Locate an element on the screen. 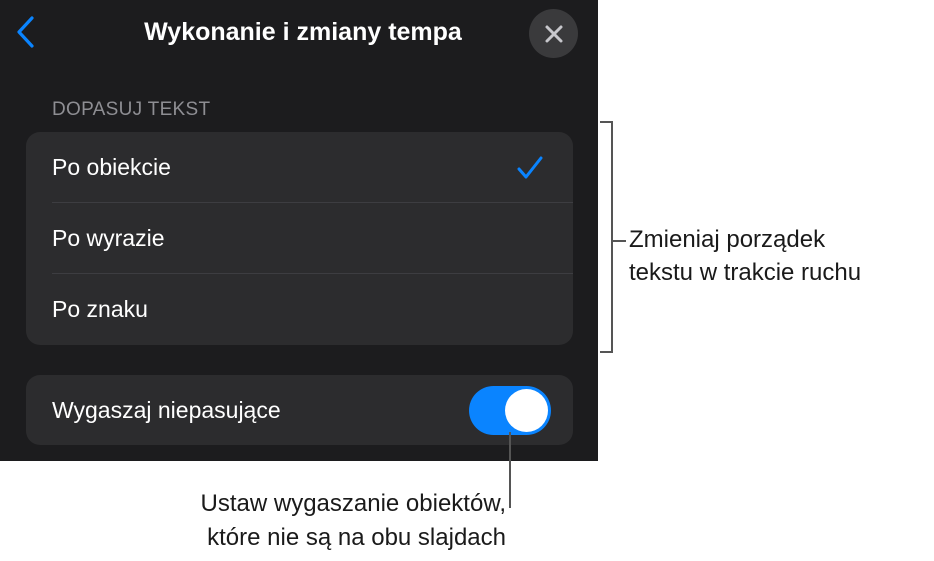  option-row-po-znaku: Po znaku is located at coordinates (299, 309).